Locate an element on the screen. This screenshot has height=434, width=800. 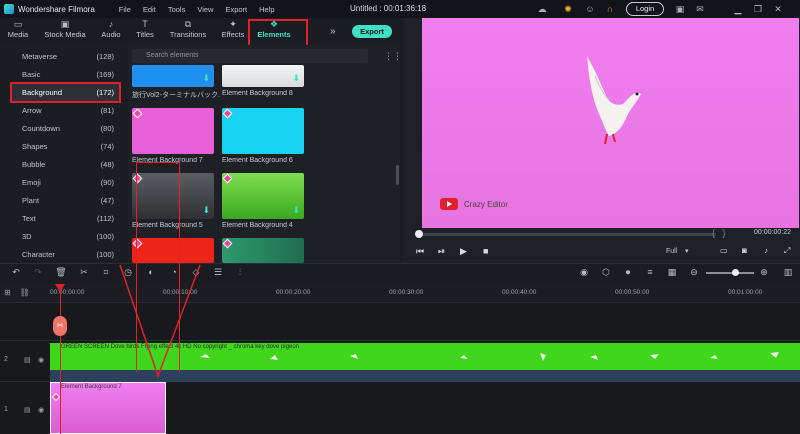
drag-annotation-arrow is located at coordinates (160, 321).